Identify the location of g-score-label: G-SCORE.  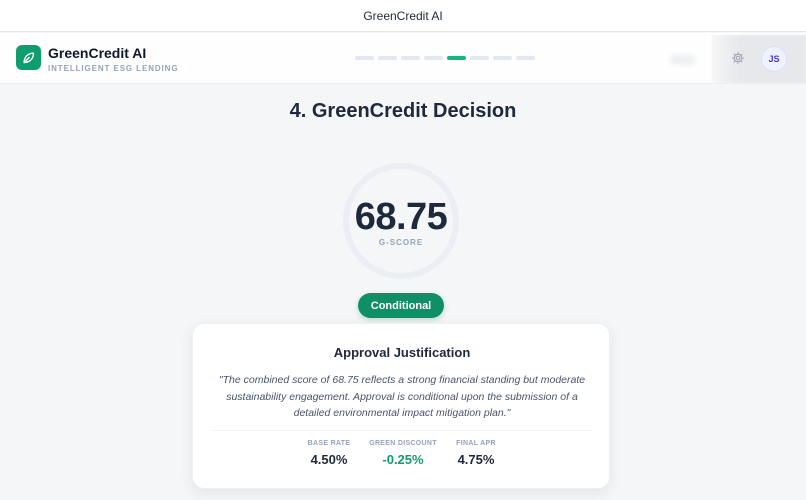
(401, 242).